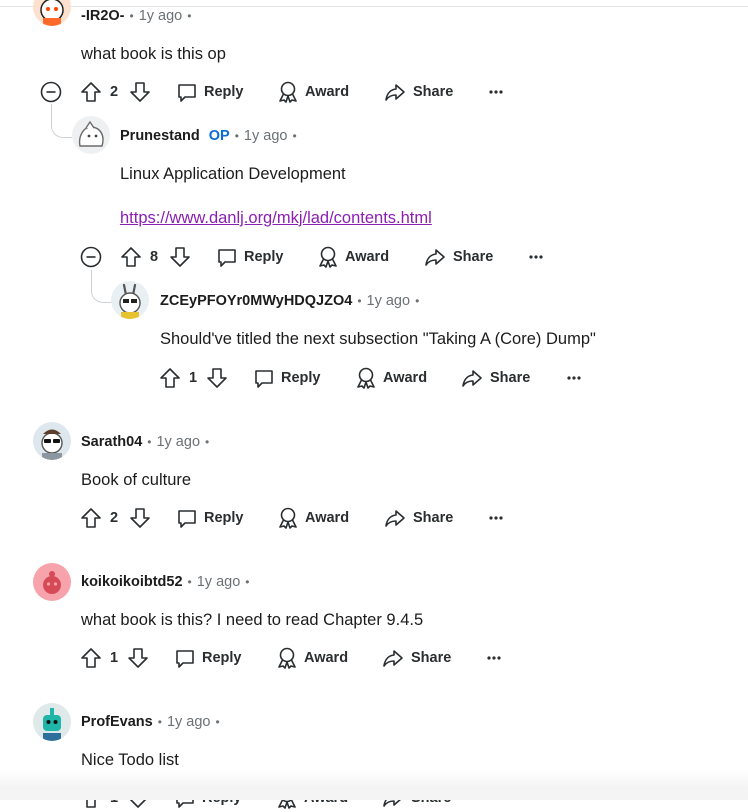 This screenshot has height=812, width=748. Describe the element at coordinates (153, 54) in the screenshot. I see `comment-body: what book is this op` at that location.